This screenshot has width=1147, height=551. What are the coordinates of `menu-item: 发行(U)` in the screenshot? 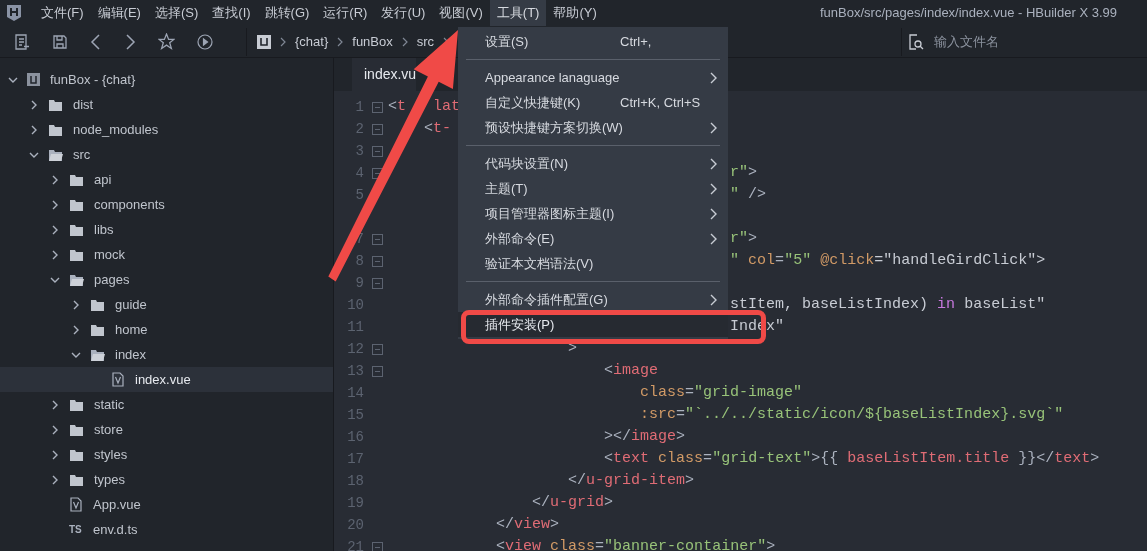 It's located at (403, 13).